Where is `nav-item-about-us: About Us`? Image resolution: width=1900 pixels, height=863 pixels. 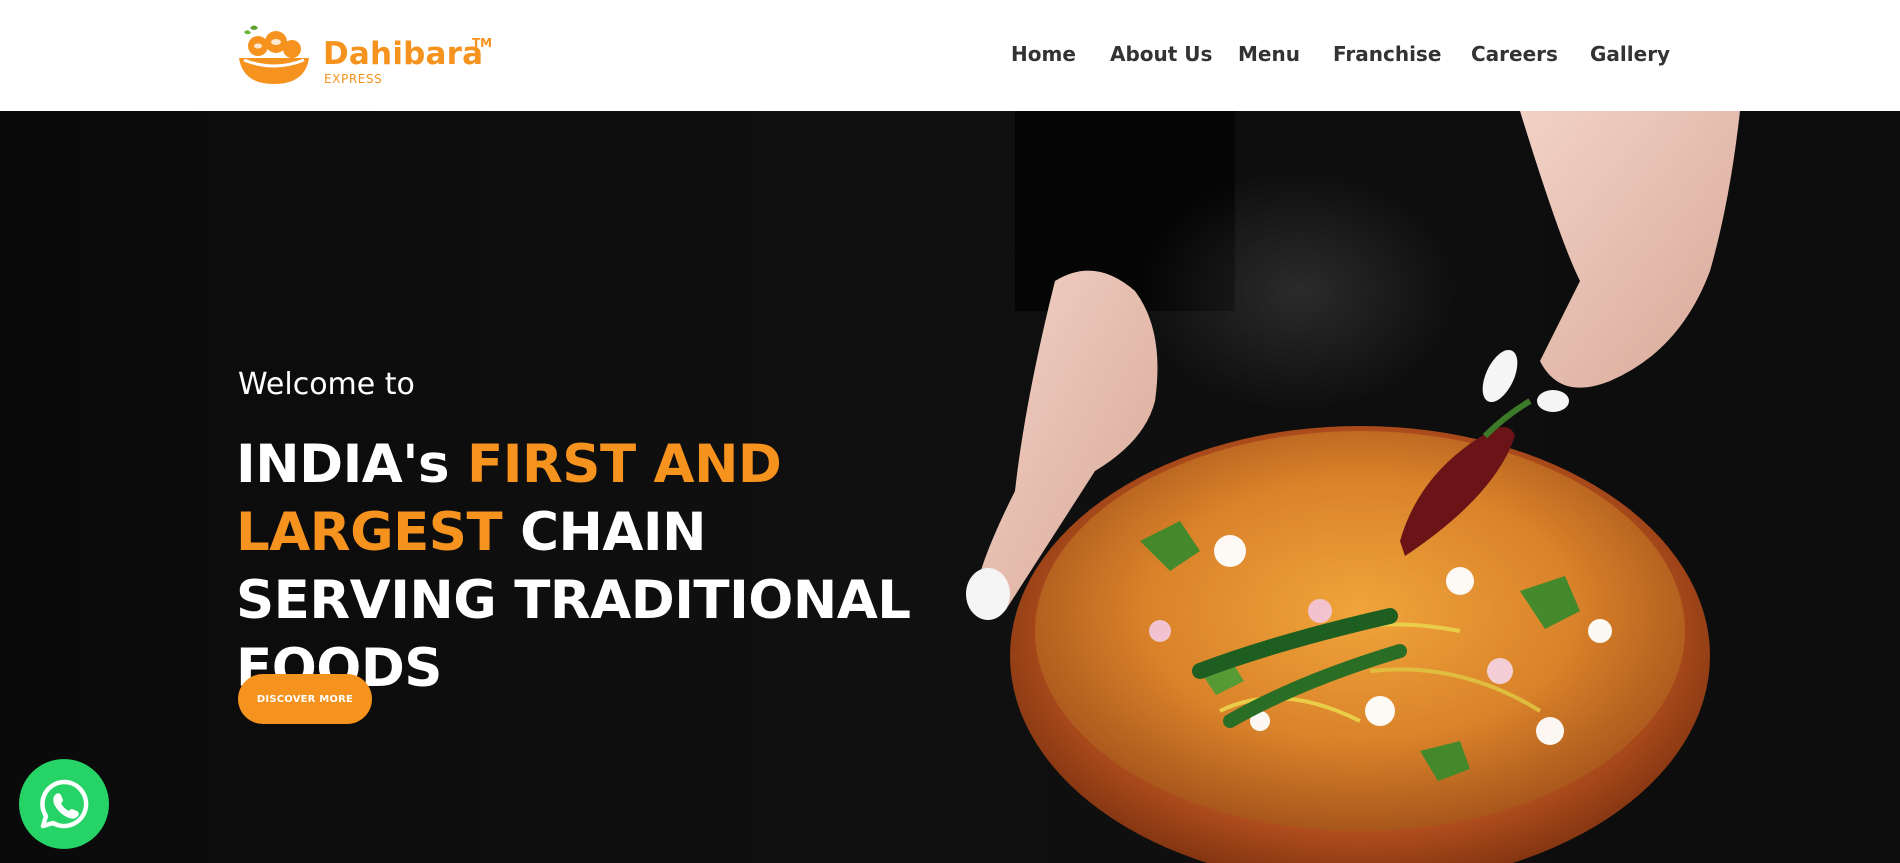 nav-item-about-us: About Us is located at coordinates (1161, 54).